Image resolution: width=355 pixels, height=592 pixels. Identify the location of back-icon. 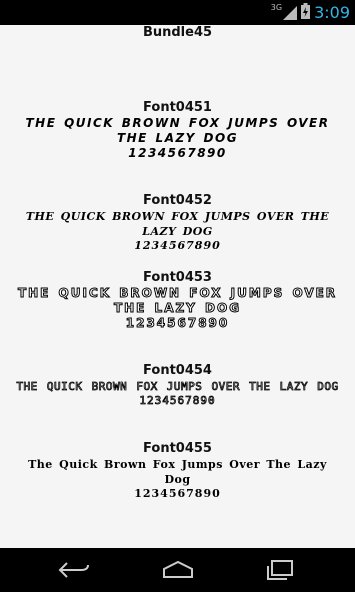
(73, 570).